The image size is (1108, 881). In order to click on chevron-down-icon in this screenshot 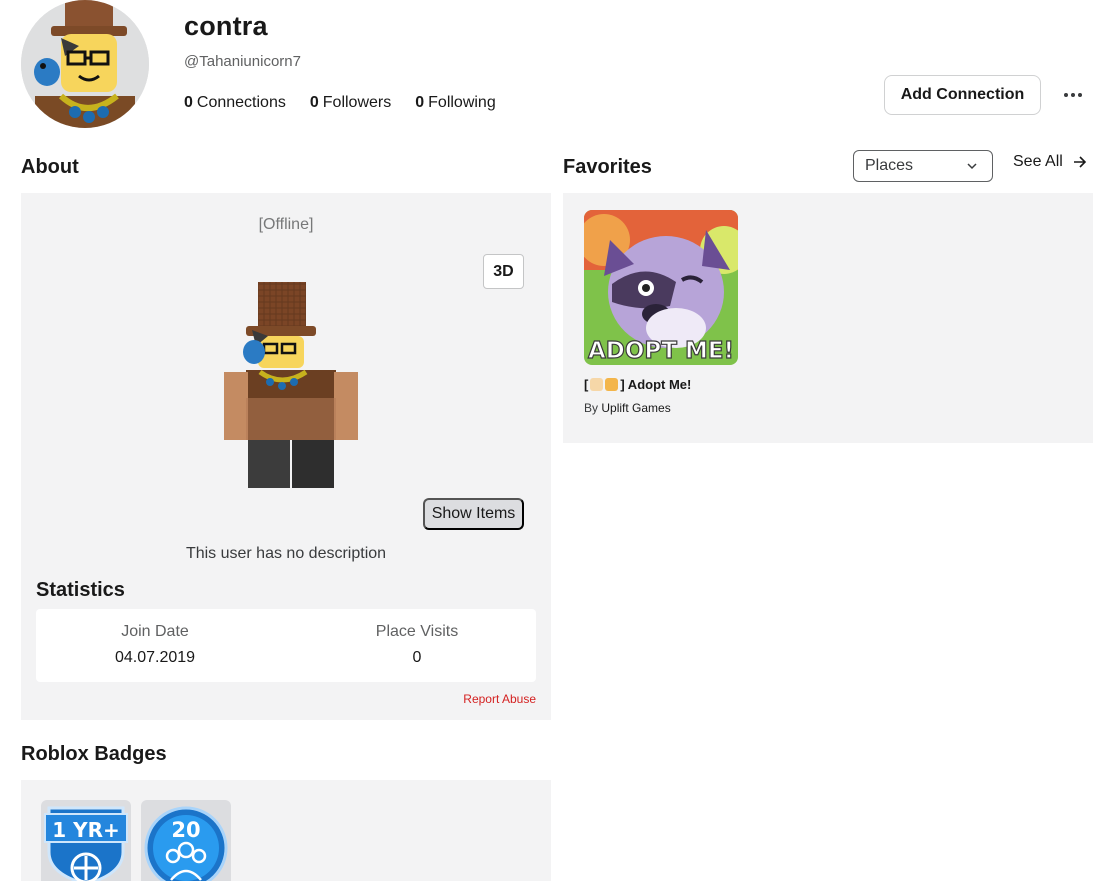, I will do `click(972, 166)`.